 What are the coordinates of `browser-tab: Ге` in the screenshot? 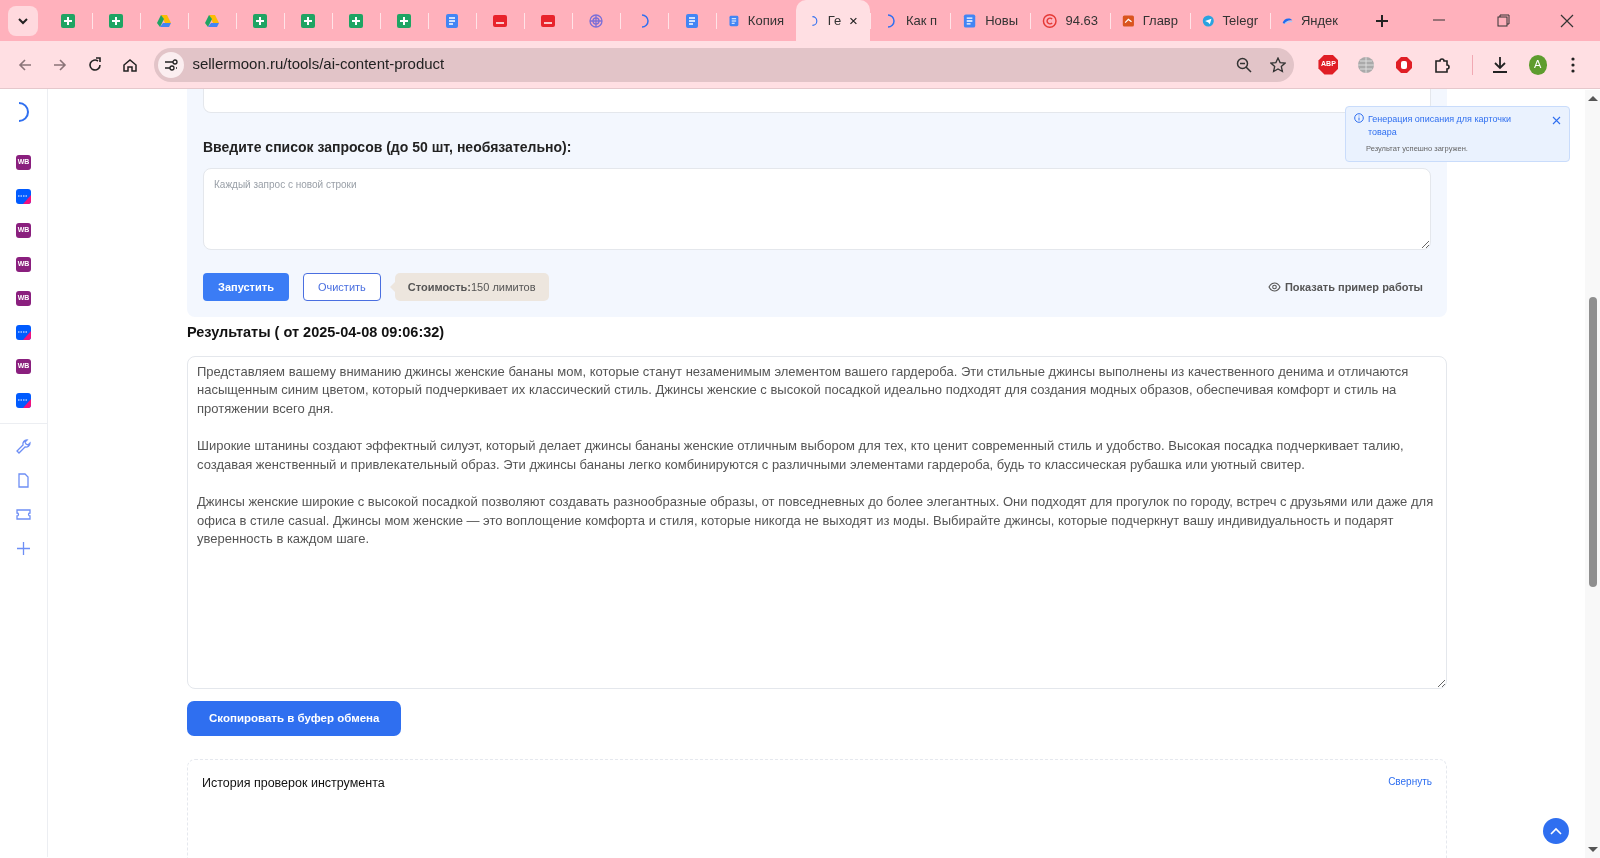 It's located at (833, 20).